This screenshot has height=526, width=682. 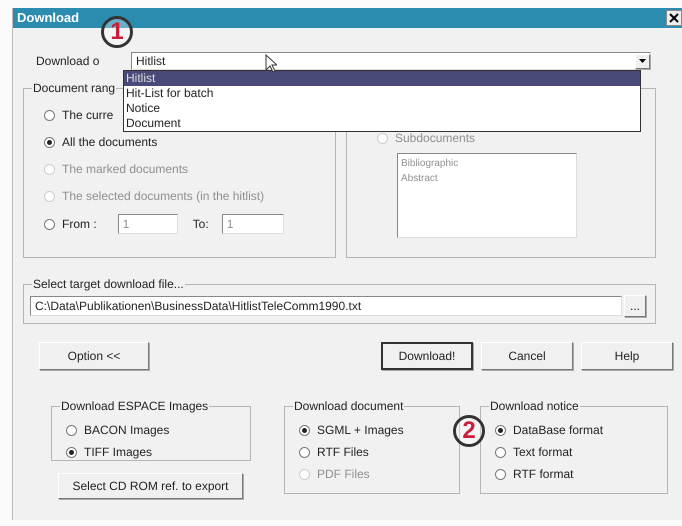 What do you see at coordinates (534, 406) in the screenshot?
I see `group-label: Download notice` at bounding box center [534, 406].